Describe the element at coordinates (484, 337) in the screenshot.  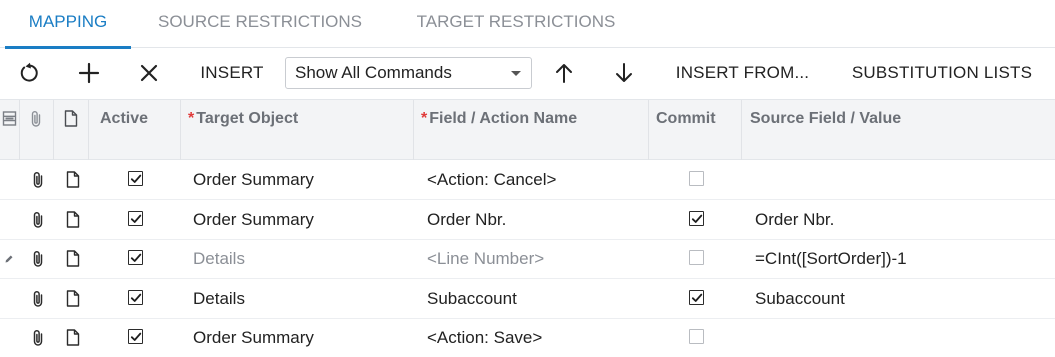
I see `field-action-cell: <Action: Save>` at that location.